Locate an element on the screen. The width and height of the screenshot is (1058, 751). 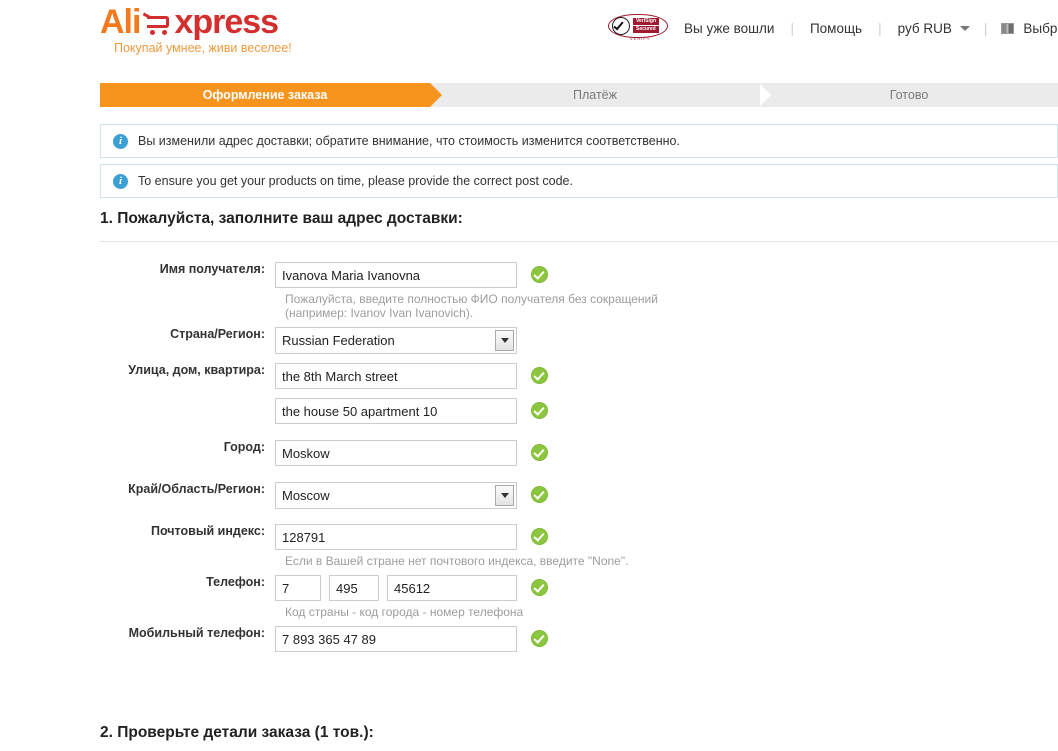
city-field is located at coordinates (396, 453).